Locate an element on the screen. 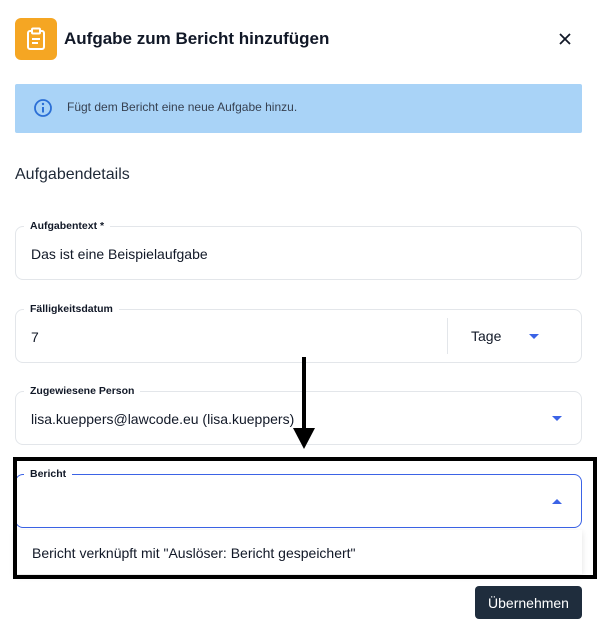 The height and width of the screenshot is (639, 599). section-title: Aufgabendetails is located at coordinates (72, 174).